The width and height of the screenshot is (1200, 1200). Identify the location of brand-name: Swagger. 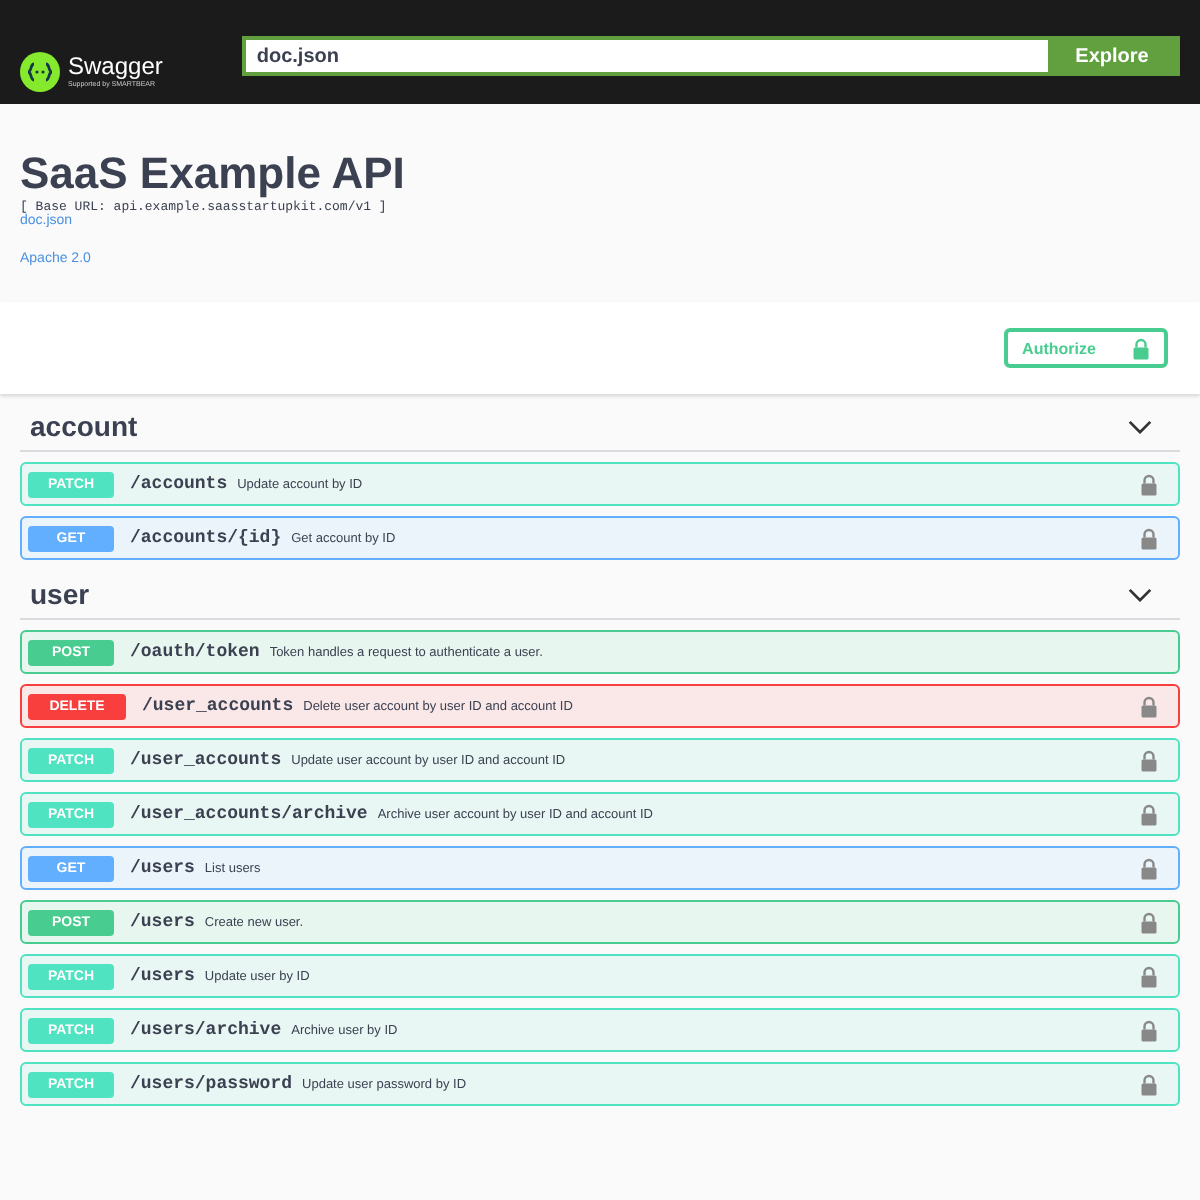
(115, 67).